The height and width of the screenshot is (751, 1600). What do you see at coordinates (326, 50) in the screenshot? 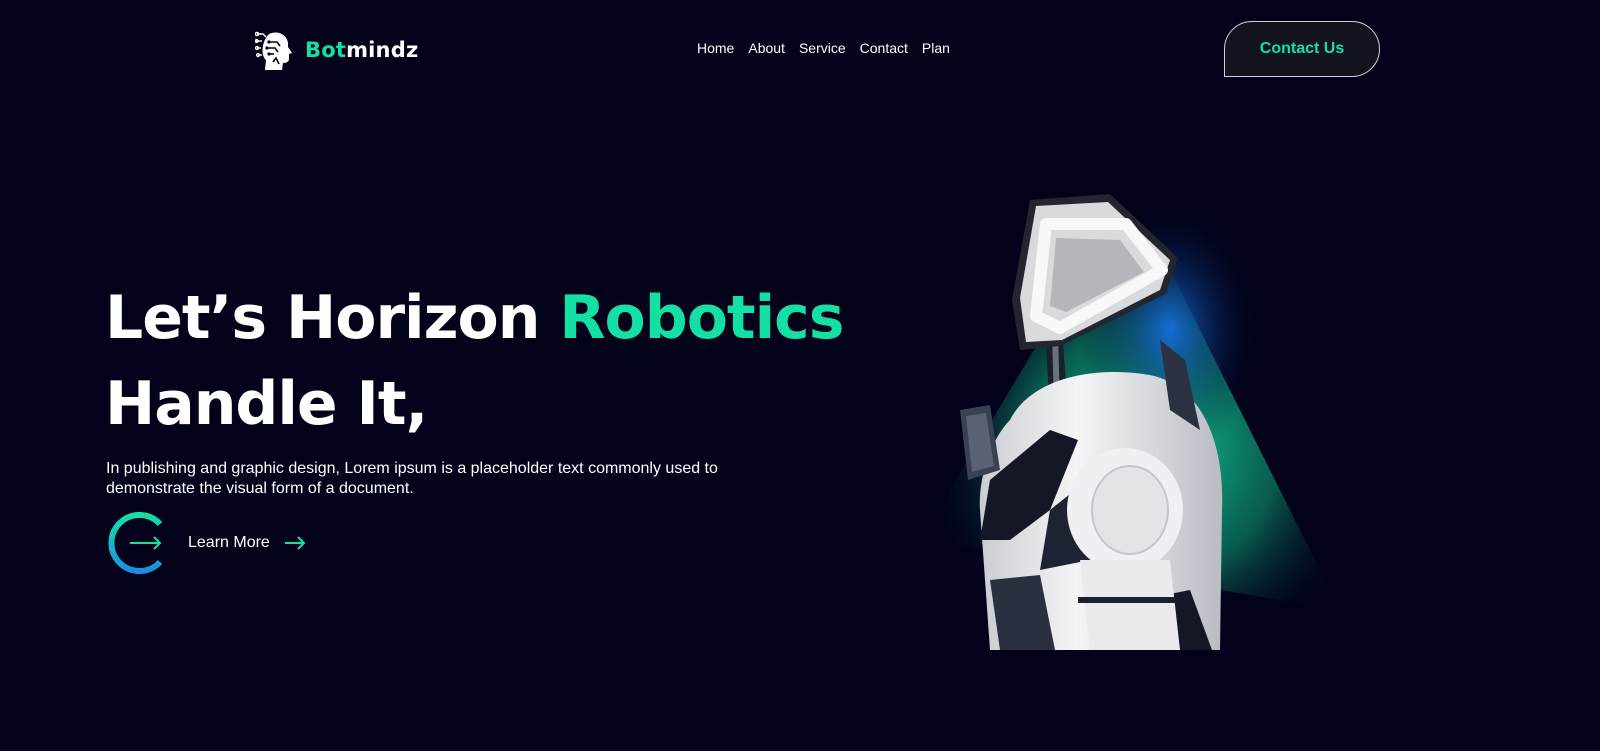
I see `brand-name-accent: Bot` at bounding box center [326, 50].